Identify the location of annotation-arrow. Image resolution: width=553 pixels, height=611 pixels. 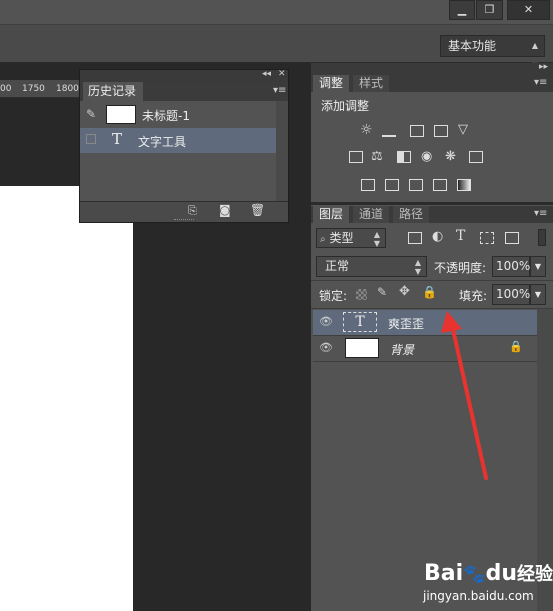
(464, 395).